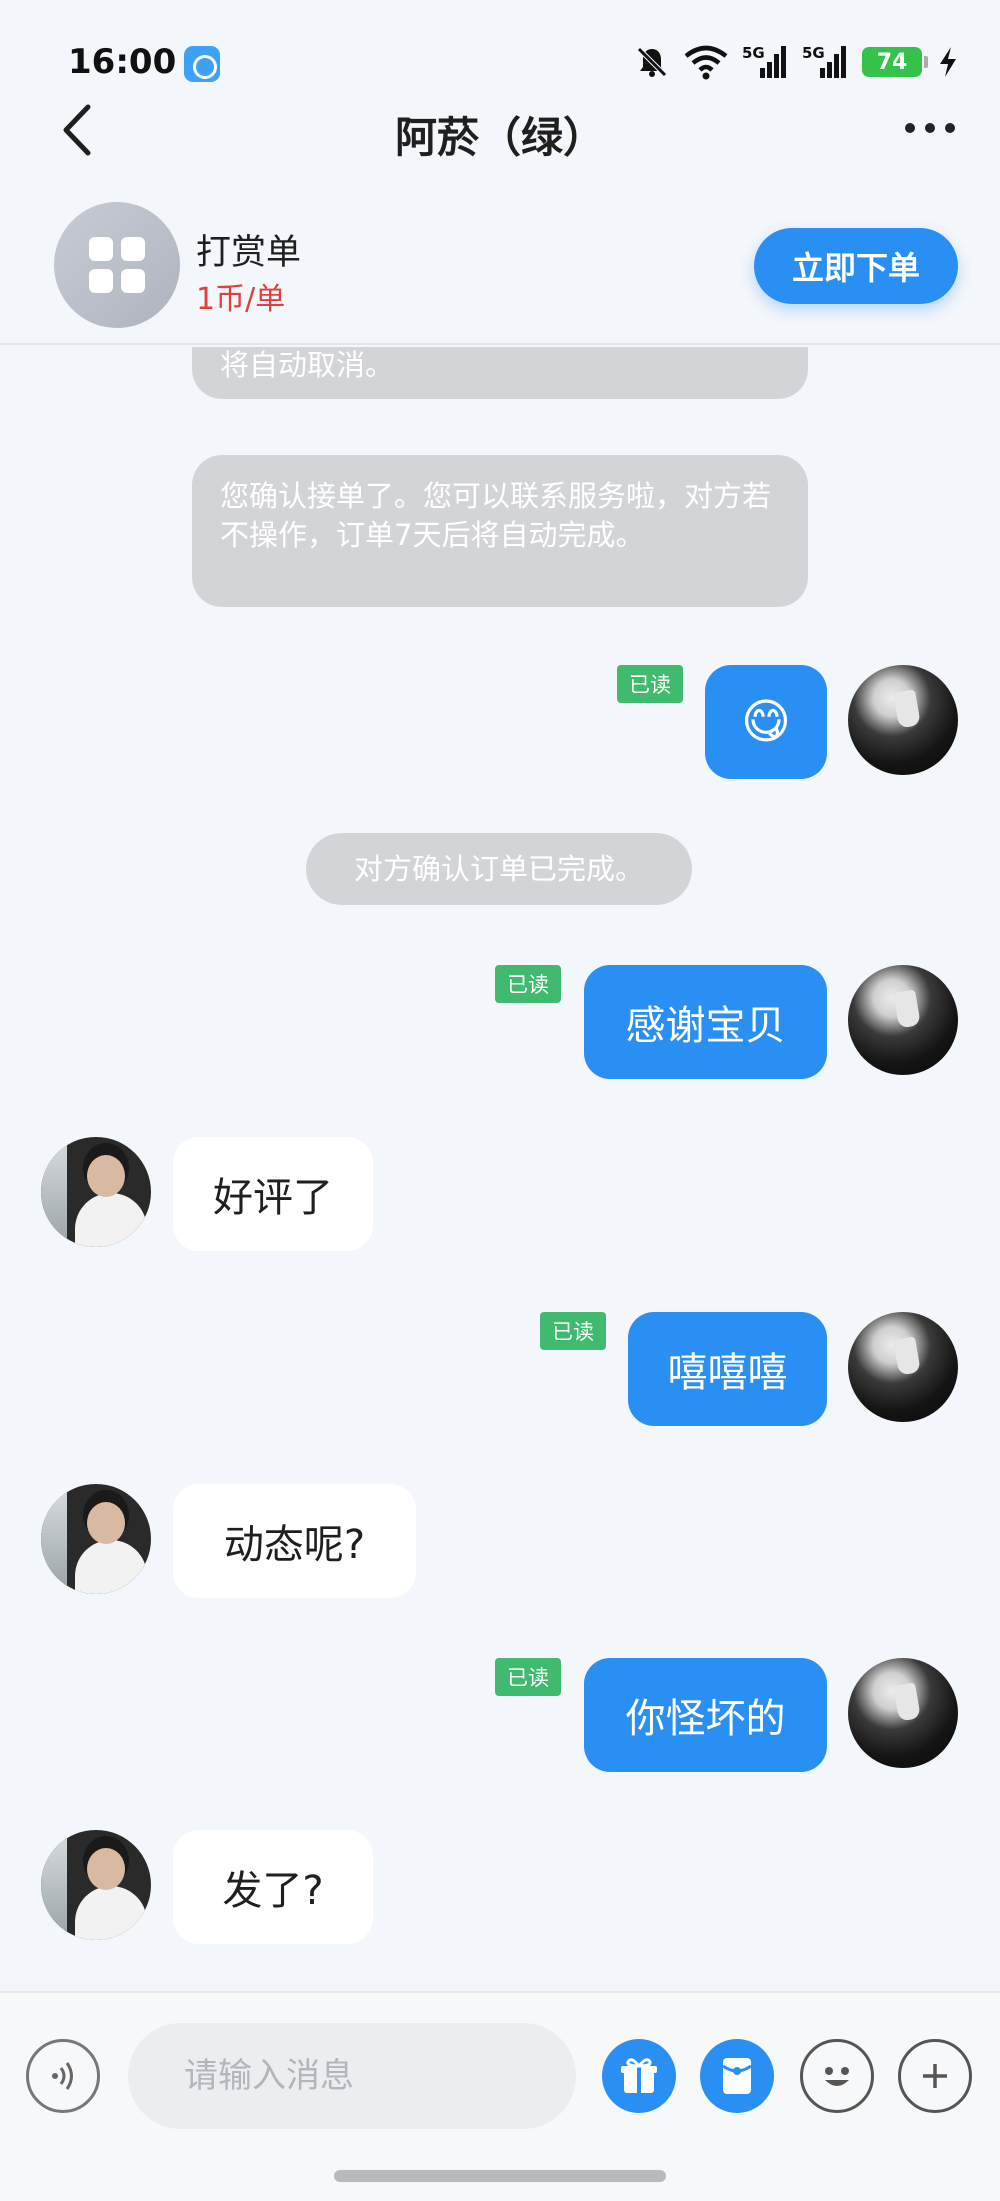 Image resolution: width=1000 pixels, height=2201 pixels. I want to click on smiley-icon, so click(837, 2076).